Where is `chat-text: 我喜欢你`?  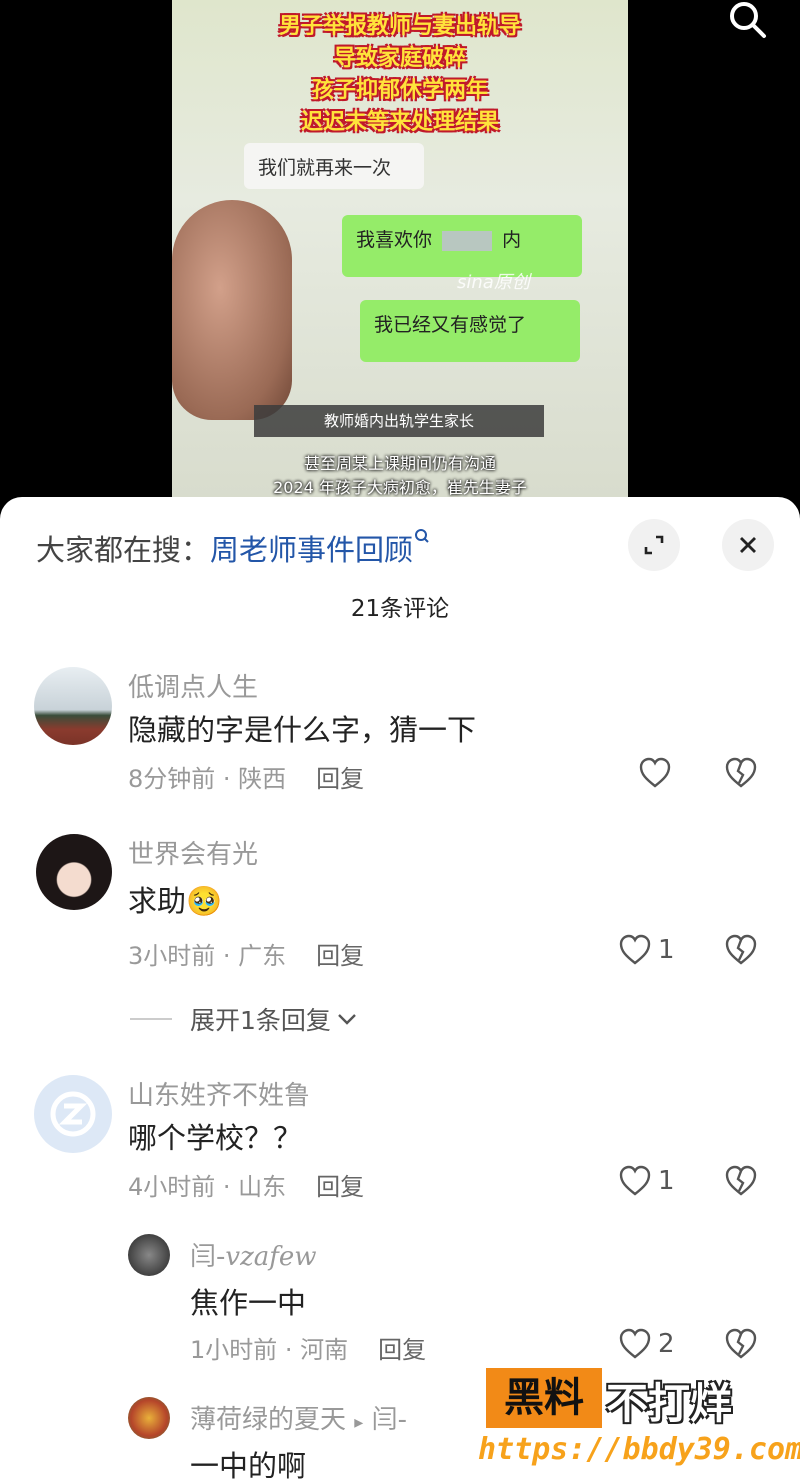
chat-text: 我喜欢你 is located at coordinates (394, 240).